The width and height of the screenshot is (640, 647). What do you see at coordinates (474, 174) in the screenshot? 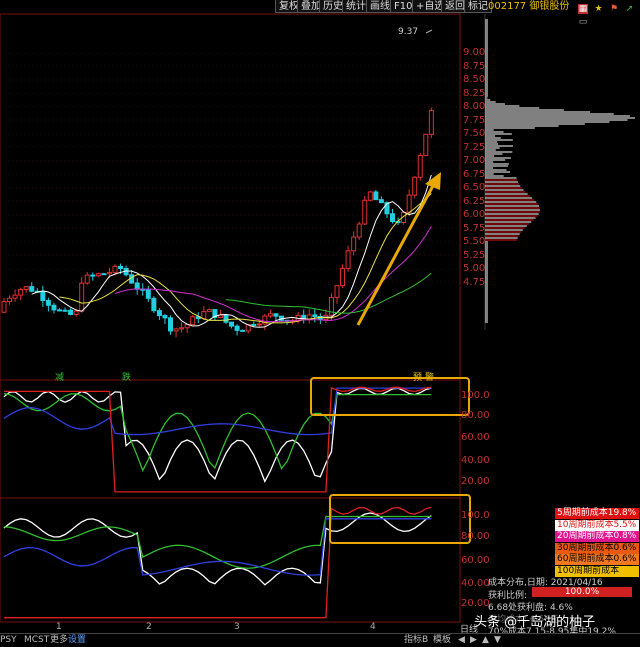
I see `price-tick: 6.75` at bounding box center [474, 174].